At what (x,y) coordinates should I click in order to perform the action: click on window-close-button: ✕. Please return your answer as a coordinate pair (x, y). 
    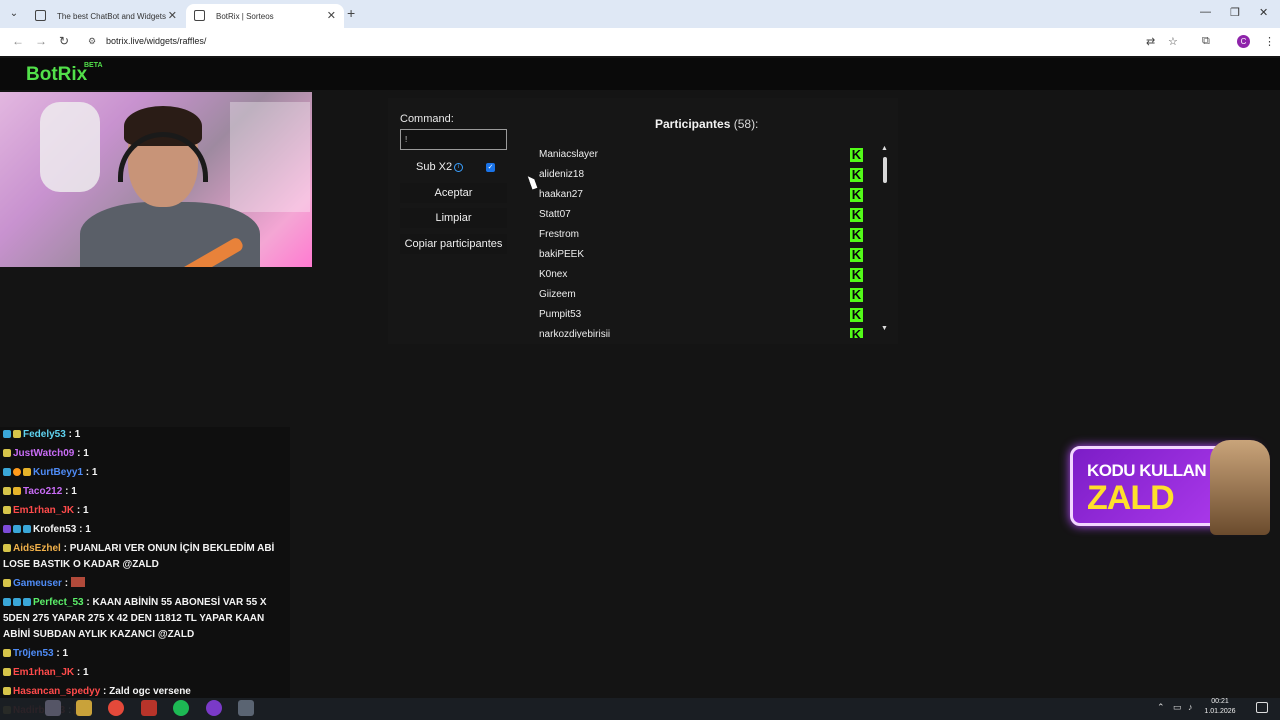
    Looking at the image, I should click on (1263, 12).